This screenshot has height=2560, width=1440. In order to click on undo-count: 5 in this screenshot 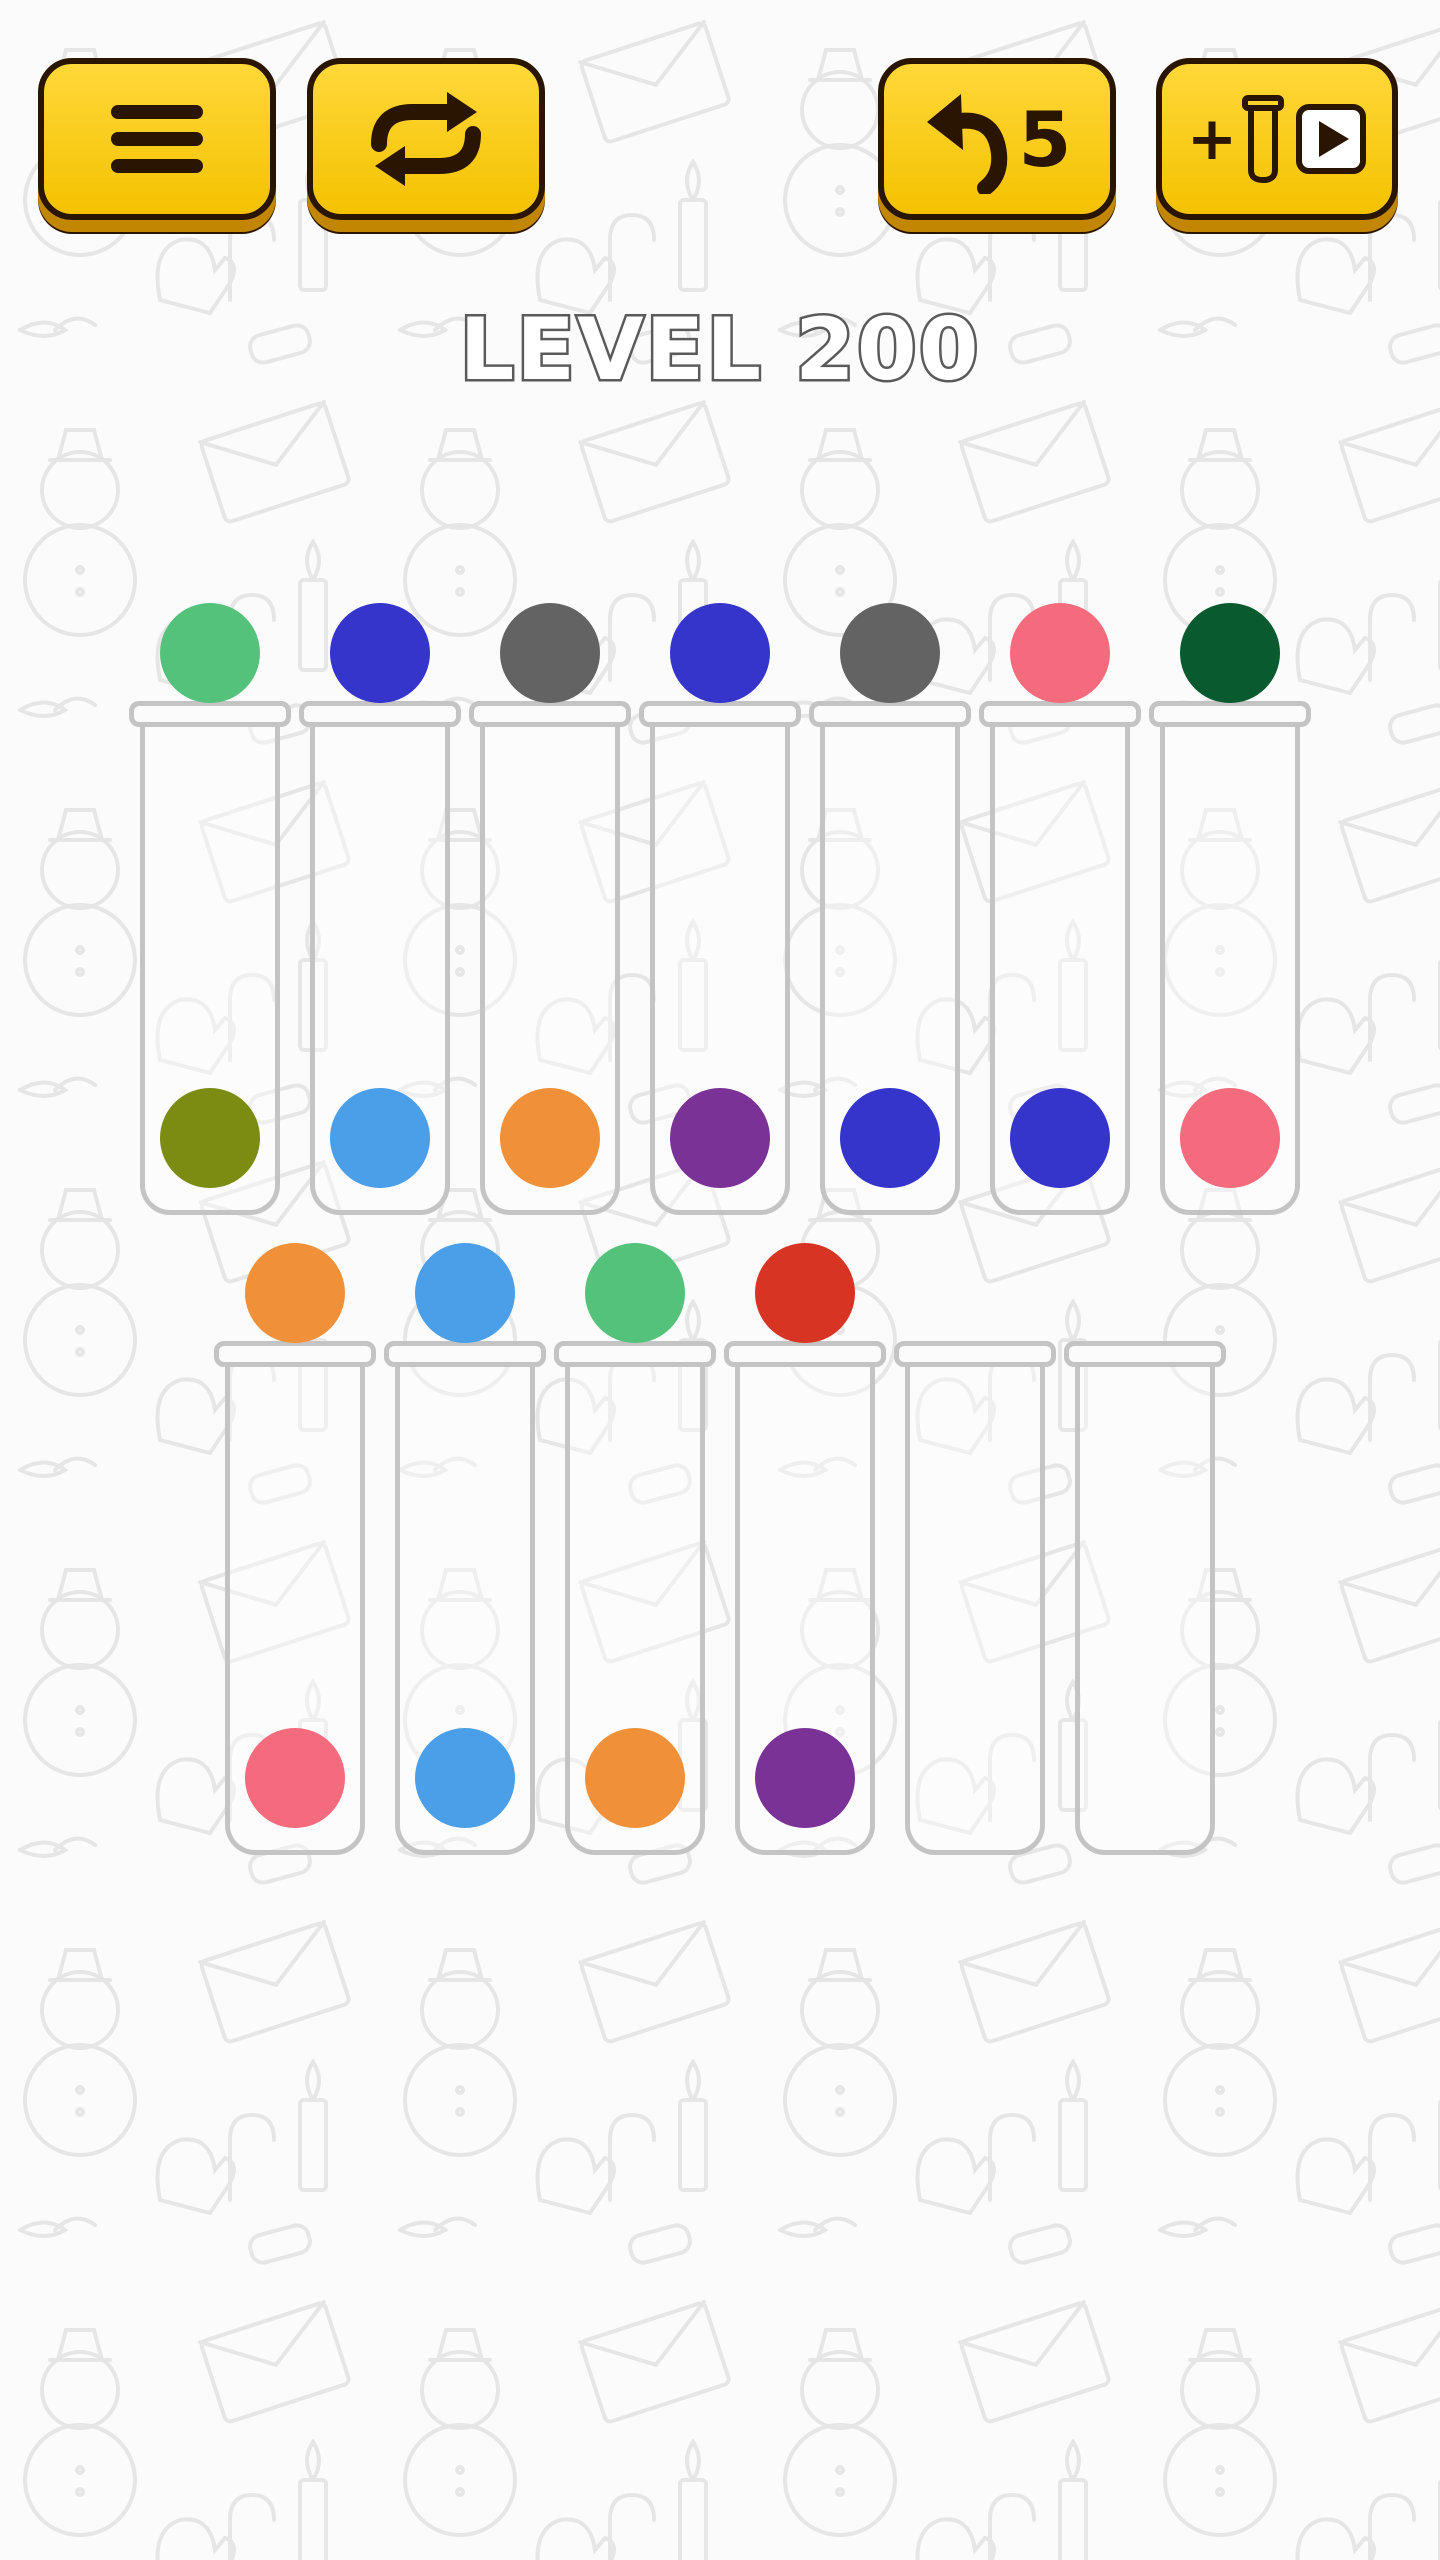, I will do `click(1045, 139)`.